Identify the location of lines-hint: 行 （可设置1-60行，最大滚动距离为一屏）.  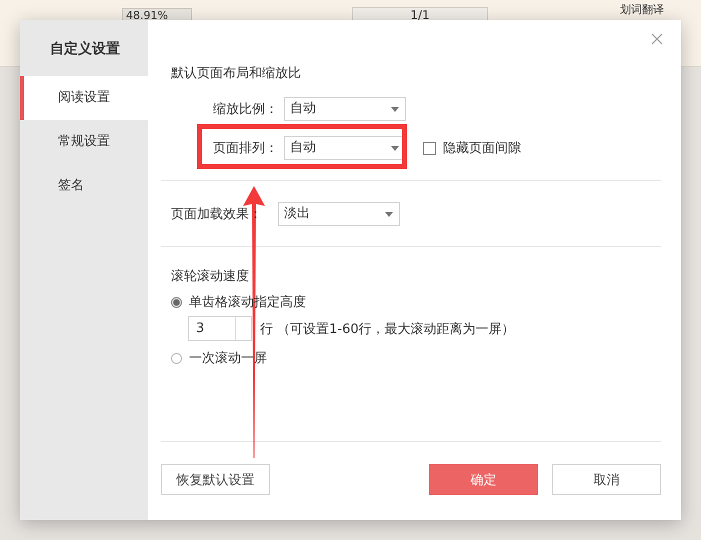
(387, 329).